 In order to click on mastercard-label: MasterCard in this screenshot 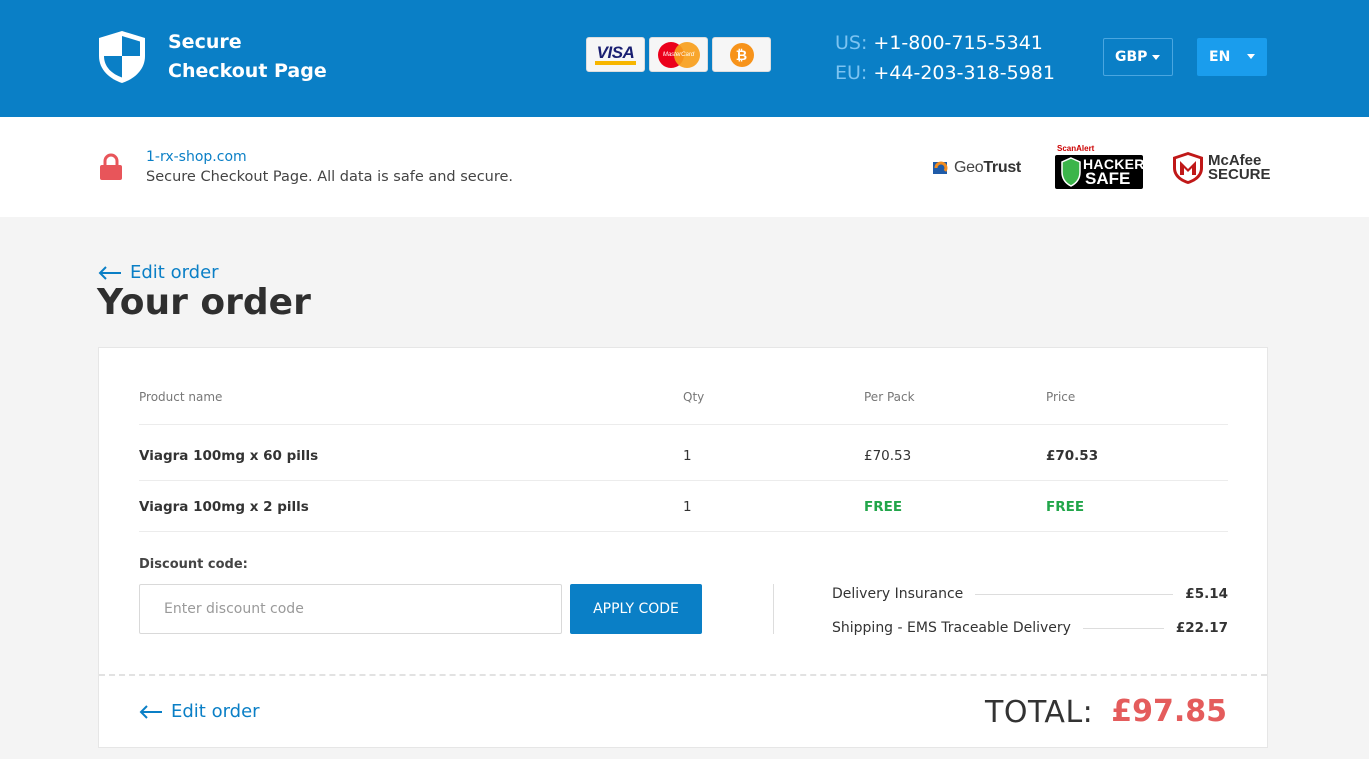, I will do `click(678, 54)`.